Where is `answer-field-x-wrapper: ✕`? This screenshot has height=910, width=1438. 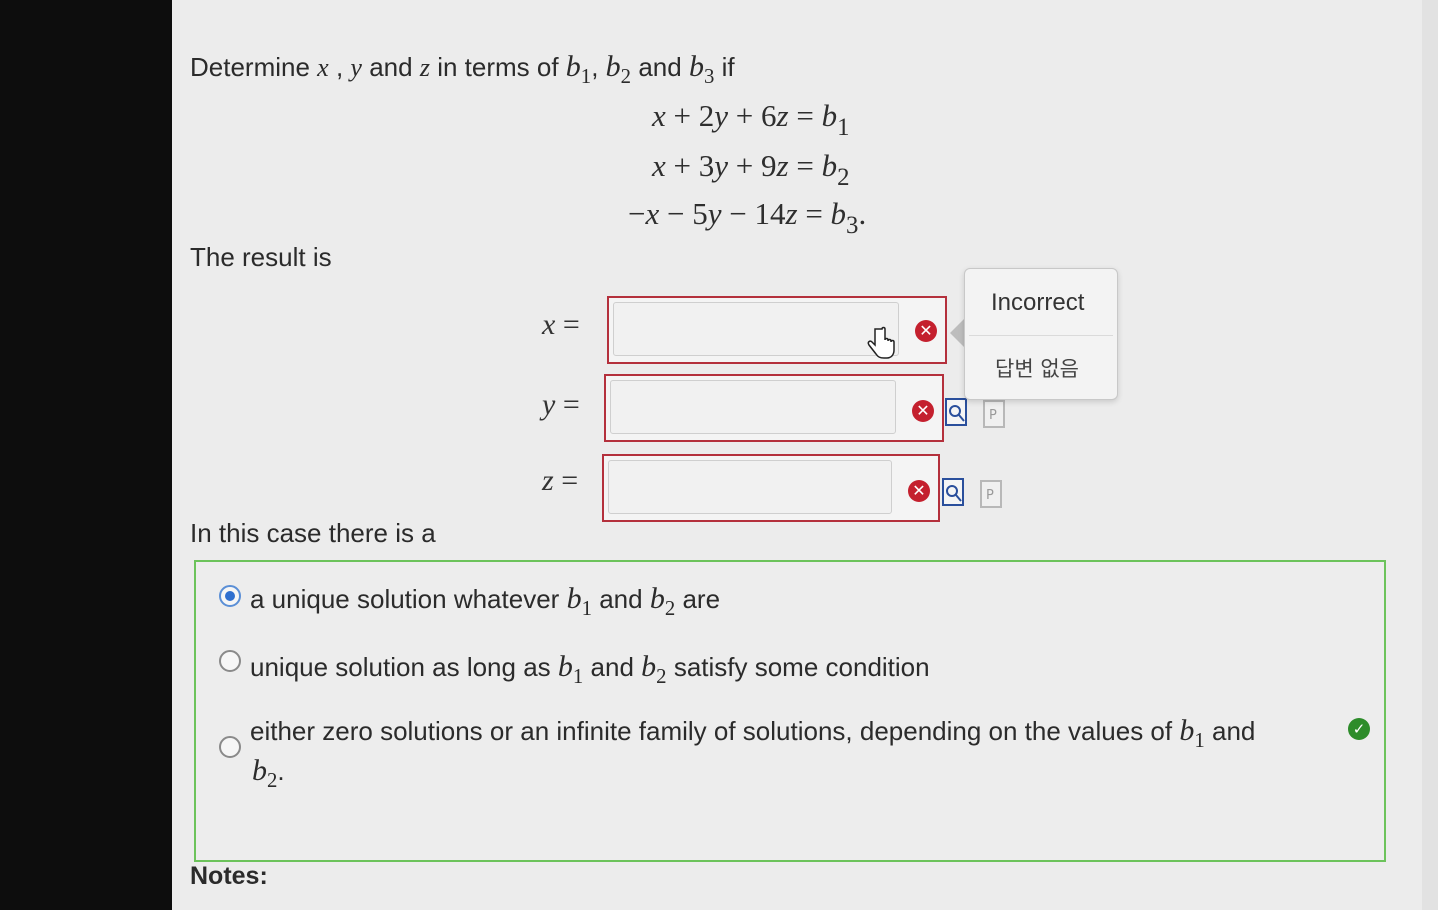 answer-field-x-wrapper: ✕ is located at coordinates (777, 330).